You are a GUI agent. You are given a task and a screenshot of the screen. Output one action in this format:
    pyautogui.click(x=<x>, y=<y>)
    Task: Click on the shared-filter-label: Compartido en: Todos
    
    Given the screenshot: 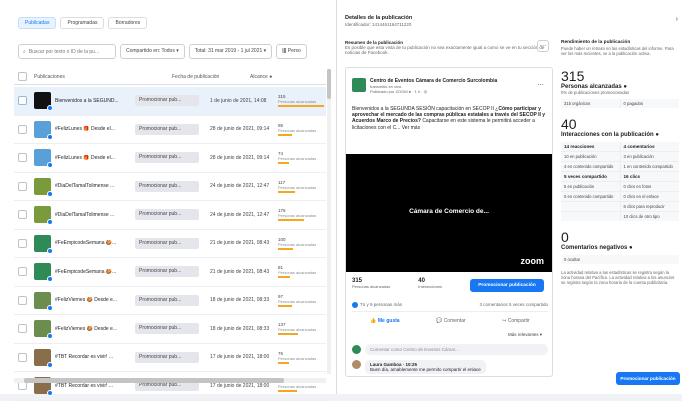 What is the action you would take?
    pyautogui.click(x=150, y=51)
    